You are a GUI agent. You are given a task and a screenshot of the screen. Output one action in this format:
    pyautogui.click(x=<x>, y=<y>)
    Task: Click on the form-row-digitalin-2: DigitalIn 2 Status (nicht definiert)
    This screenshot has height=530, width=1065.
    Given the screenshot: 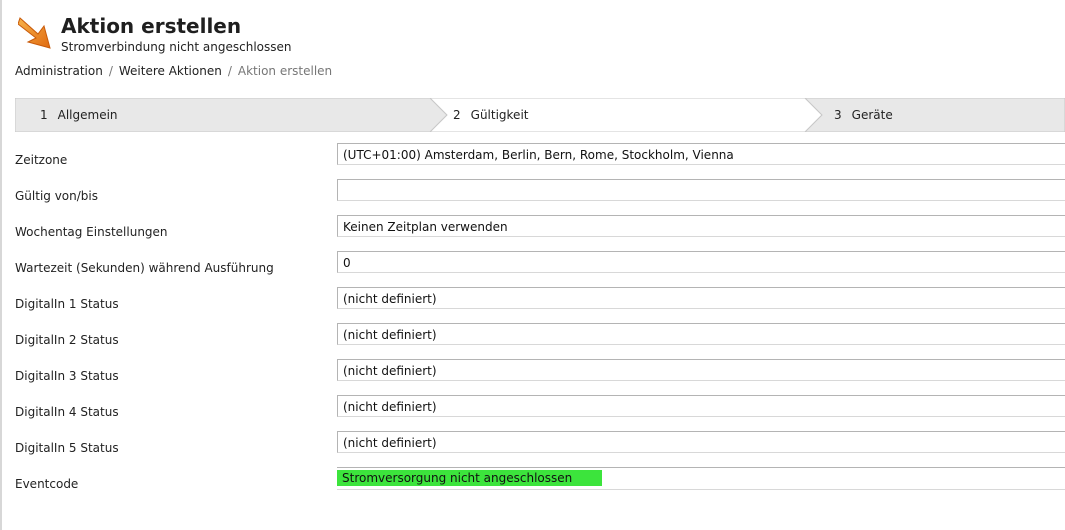 What is the action you would take?
    pyautogui.click(x=532, y=338)
    